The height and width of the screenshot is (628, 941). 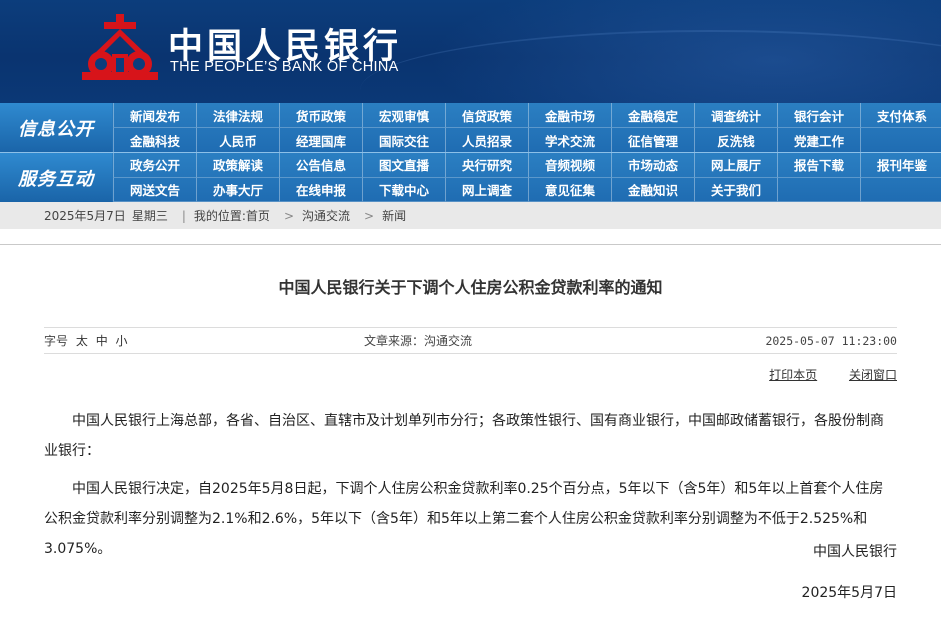 I want to click on nav-item: 经理国库, so click(x=320, y=140).